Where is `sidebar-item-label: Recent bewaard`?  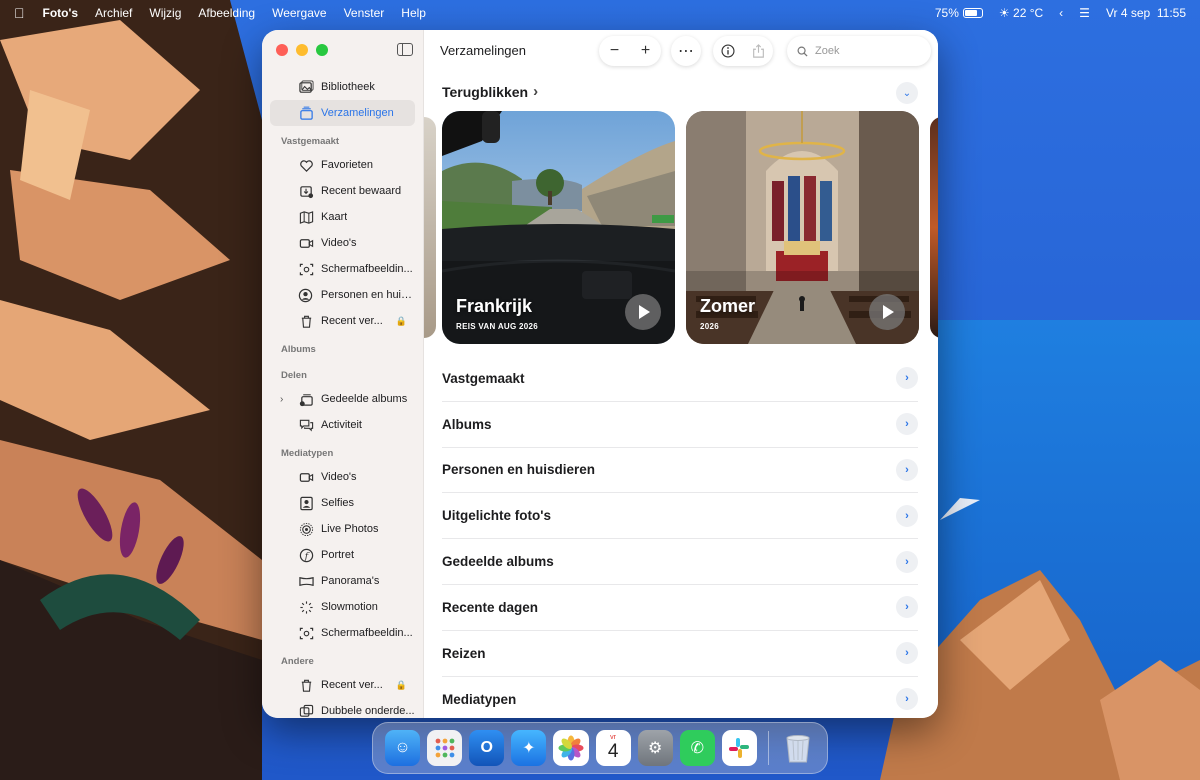
sidebar-item-label: Recent bewaard is located at coordinates (361, 191).